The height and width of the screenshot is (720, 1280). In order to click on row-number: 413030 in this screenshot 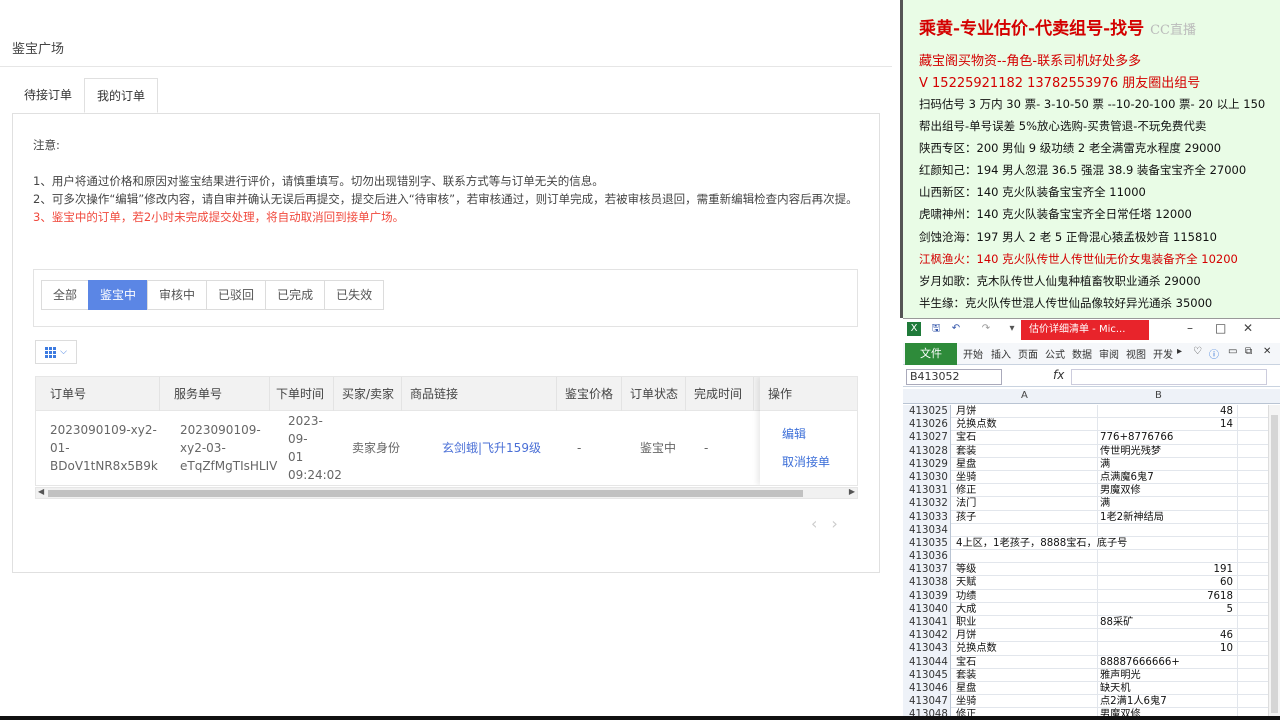, I will do `click(927, 477)`.